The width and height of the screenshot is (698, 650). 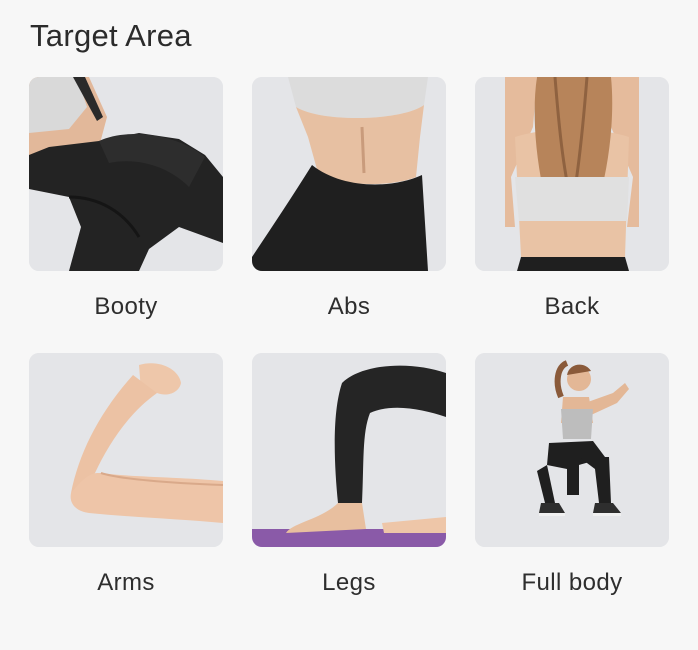 What do you see at coordinates (572, 306) in the screenshot?
I see `target-label-back: Back` at bounding box center [572, 306].